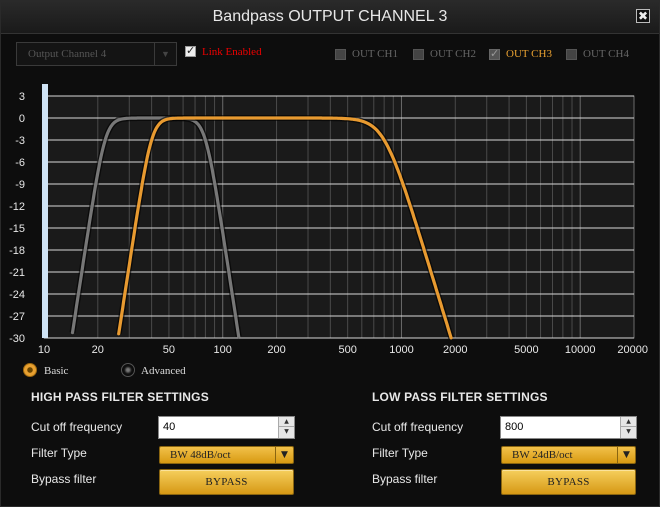  I want to click on x-tick-label: 20, so click(98, 350).